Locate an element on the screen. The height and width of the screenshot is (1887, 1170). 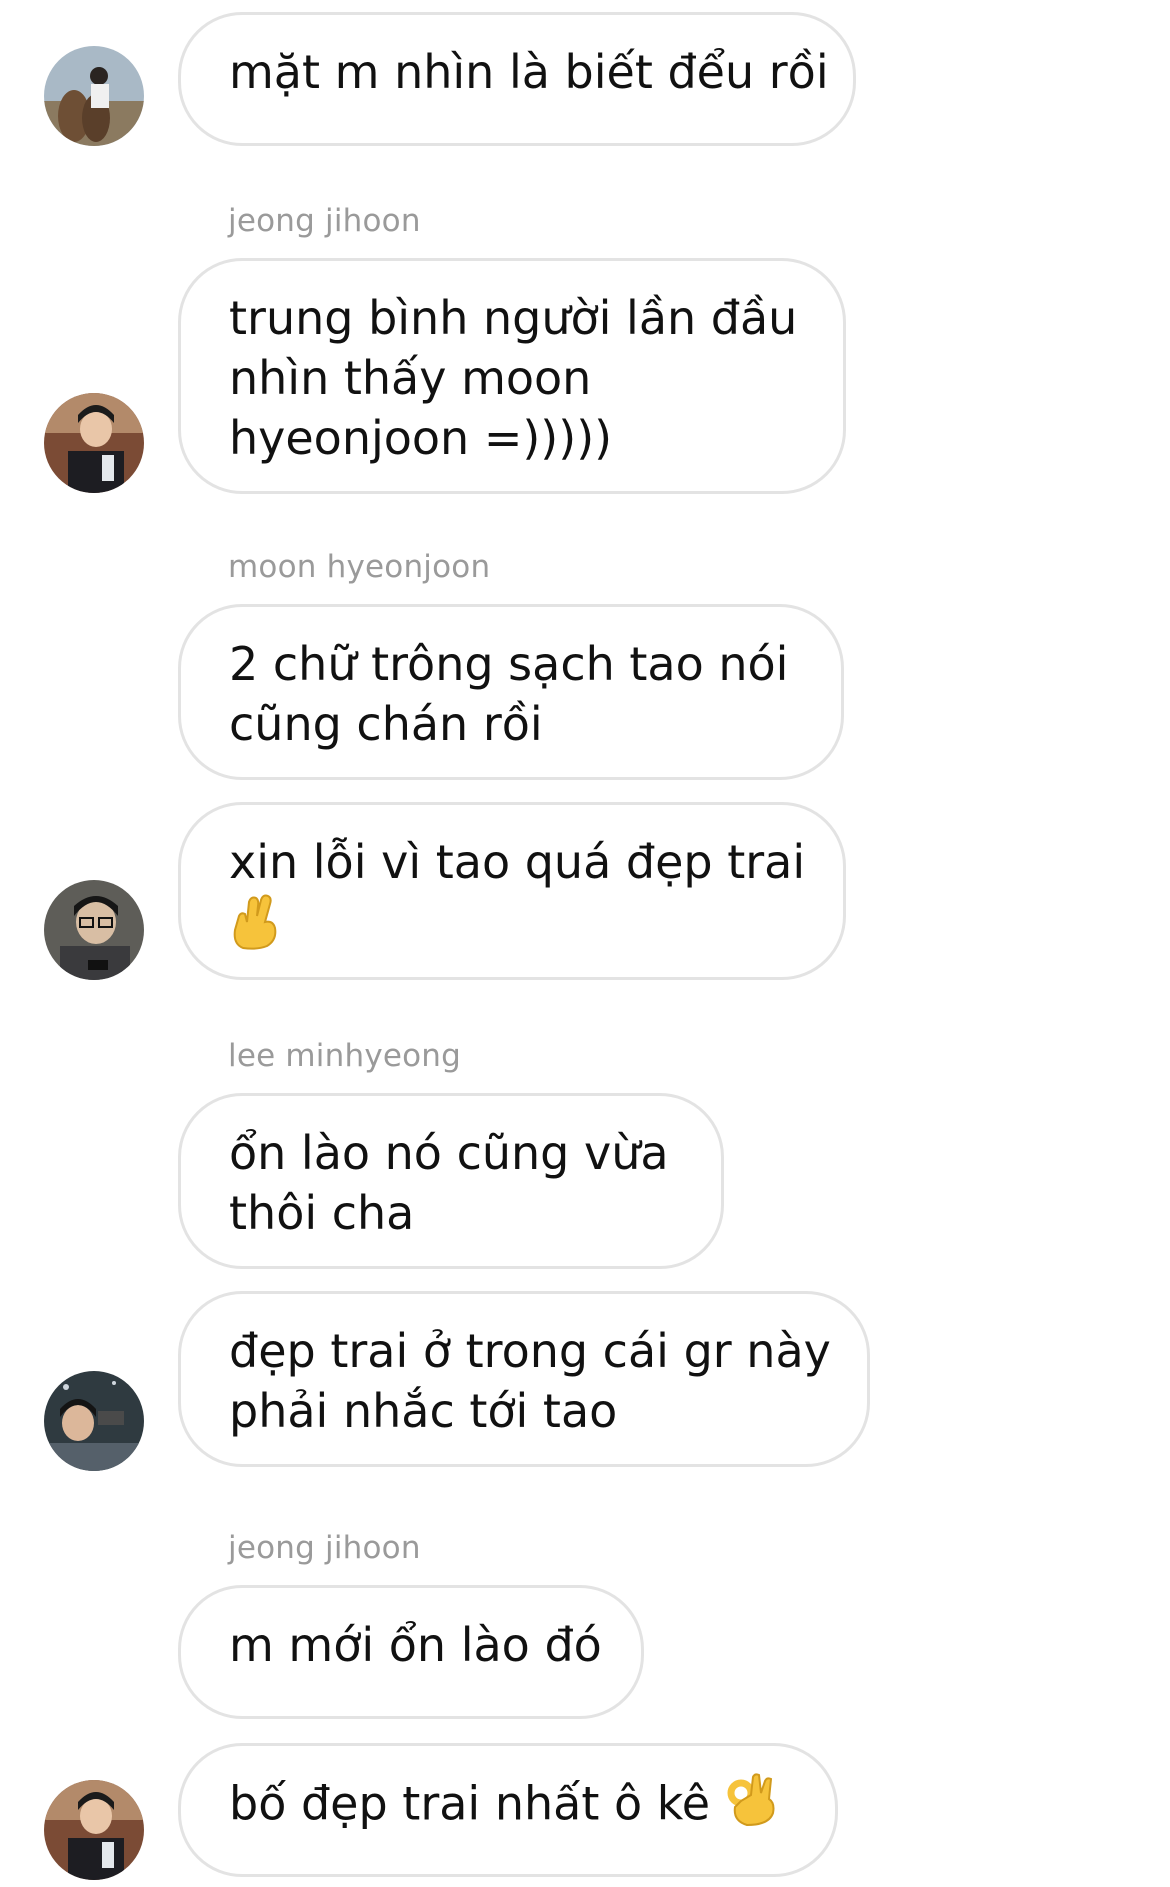
message-text: cũng chán rồi is located at coordinates (386, 724).